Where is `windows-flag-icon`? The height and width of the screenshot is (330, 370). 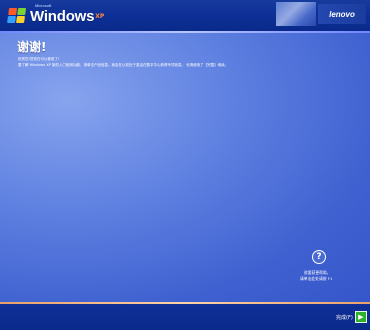
windows-flag-icon is located at coordinates (17, 16).